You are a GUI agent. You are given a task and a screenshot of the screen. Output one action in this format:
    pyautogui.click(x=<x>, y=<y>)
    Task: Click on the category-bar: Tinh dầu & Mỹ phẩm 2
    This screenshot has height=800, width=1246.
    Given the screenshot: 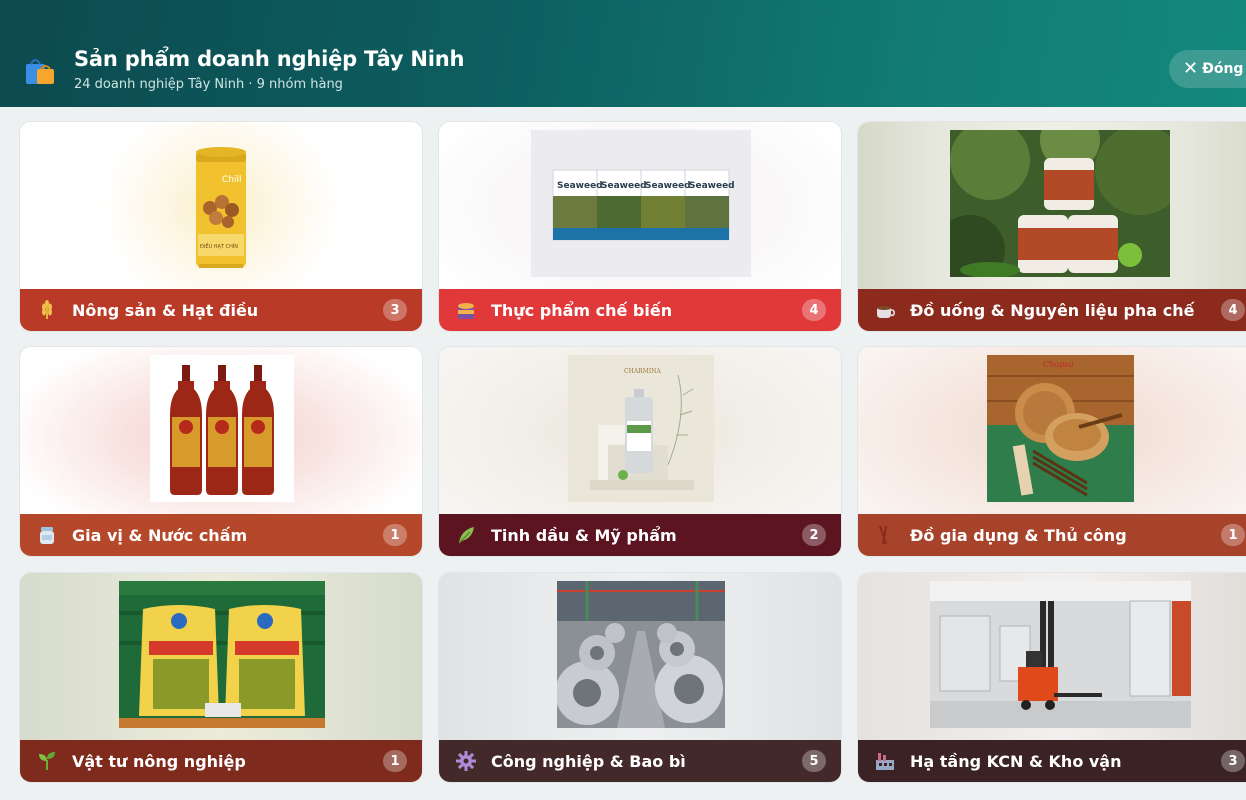 What is the action you would take?
    pyautogui.click(x=640, y=535)
    